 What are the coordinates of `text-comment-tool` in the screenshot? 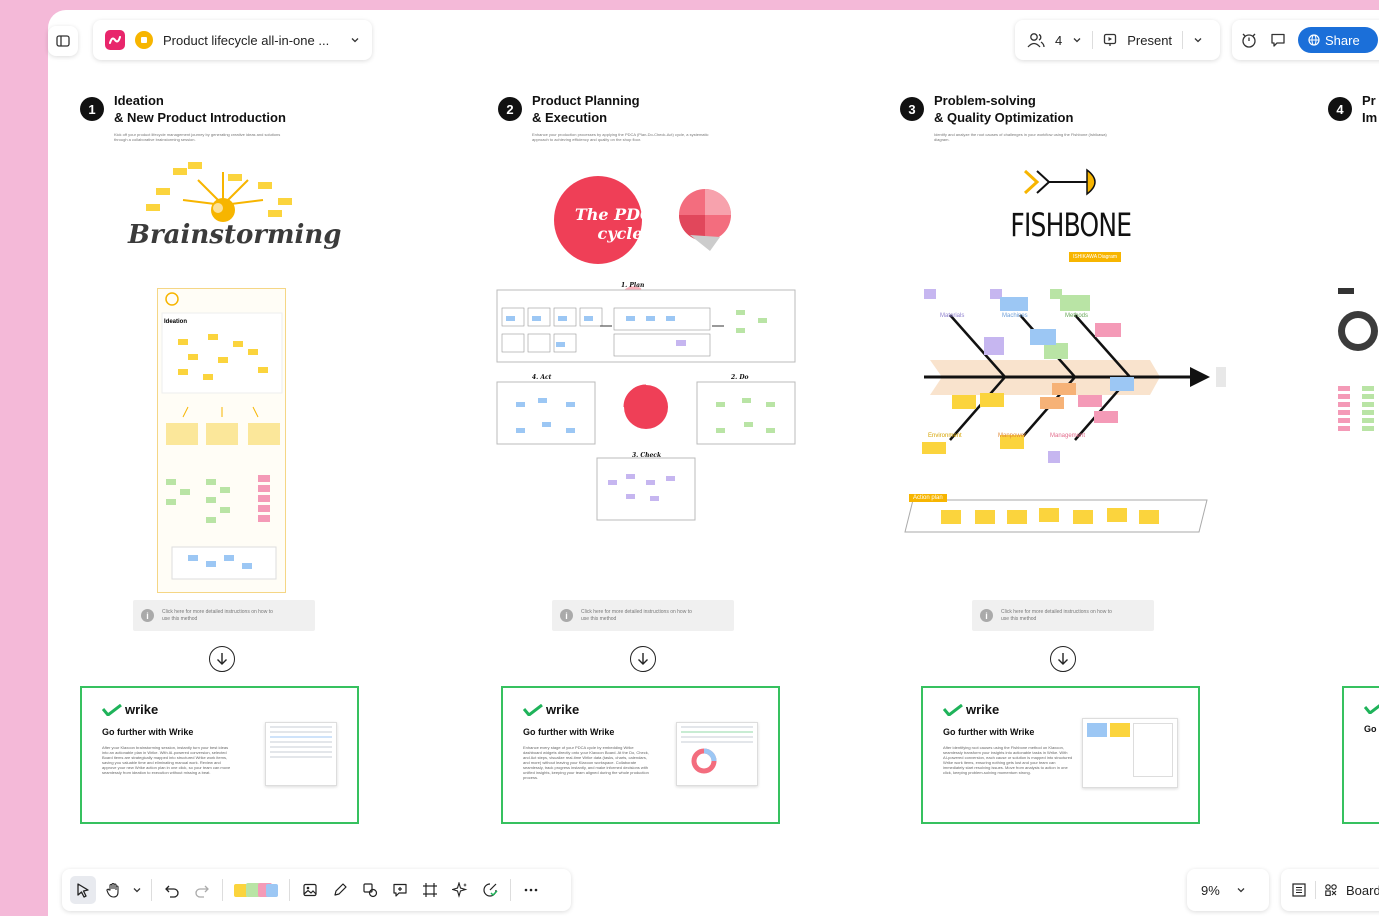 It's located at (400, 890).